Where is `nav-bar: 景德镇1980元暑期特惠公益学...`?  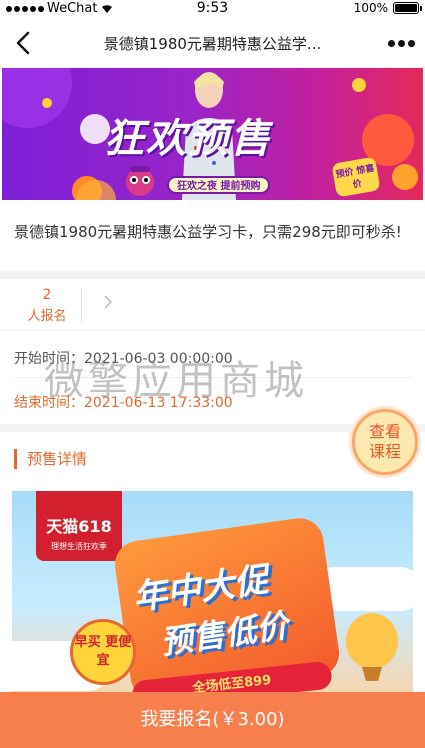
nav-bar: 景德镇1980元暑期特惠公益学... is located at coordinates (212, 43).